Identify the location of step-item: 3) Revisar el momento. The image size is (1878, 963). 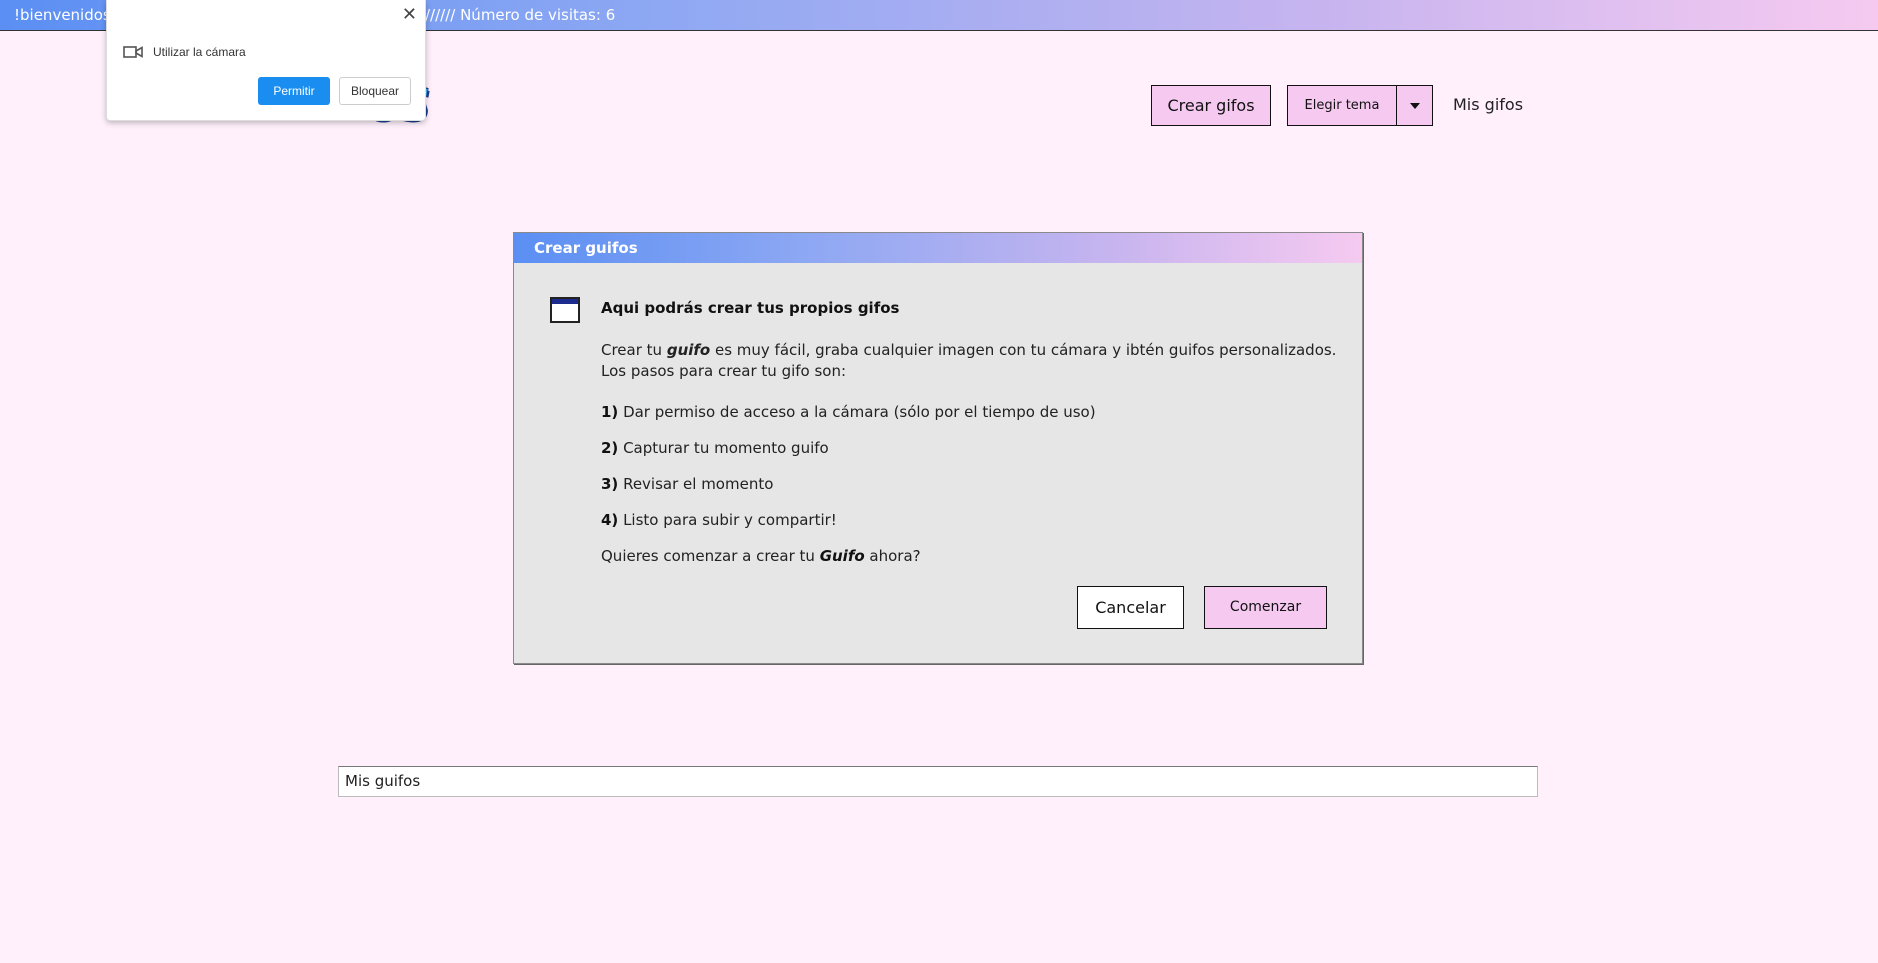
(687, 484).